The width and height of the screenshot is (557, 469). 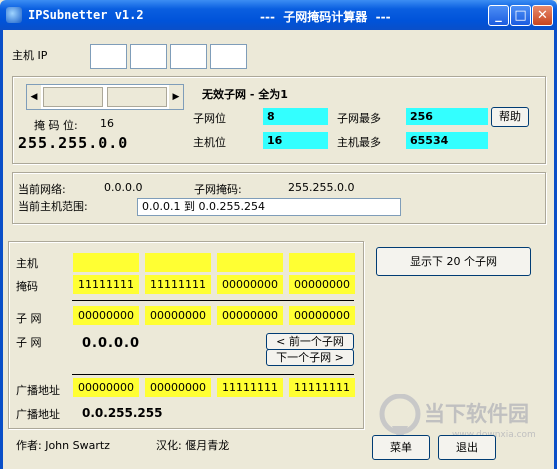 What do you see at coordinates (322, 284) in the screenshot?
I see `mask-binary-octet-4: 00000000` at bounding box center [322, 284].